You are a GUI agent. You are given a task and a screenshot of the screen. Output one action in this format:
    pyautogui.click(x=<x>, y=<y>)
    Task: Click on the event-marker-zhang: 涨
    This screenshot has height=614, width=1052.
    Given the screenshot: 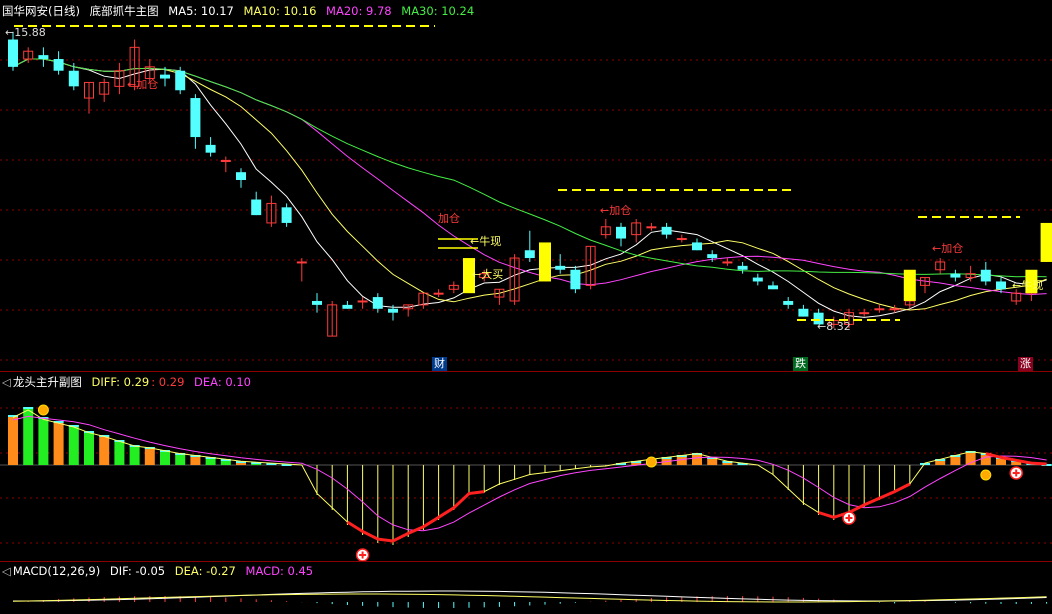 What is the action you would take?
    pyautogui.click(x=1025, y=364)
    